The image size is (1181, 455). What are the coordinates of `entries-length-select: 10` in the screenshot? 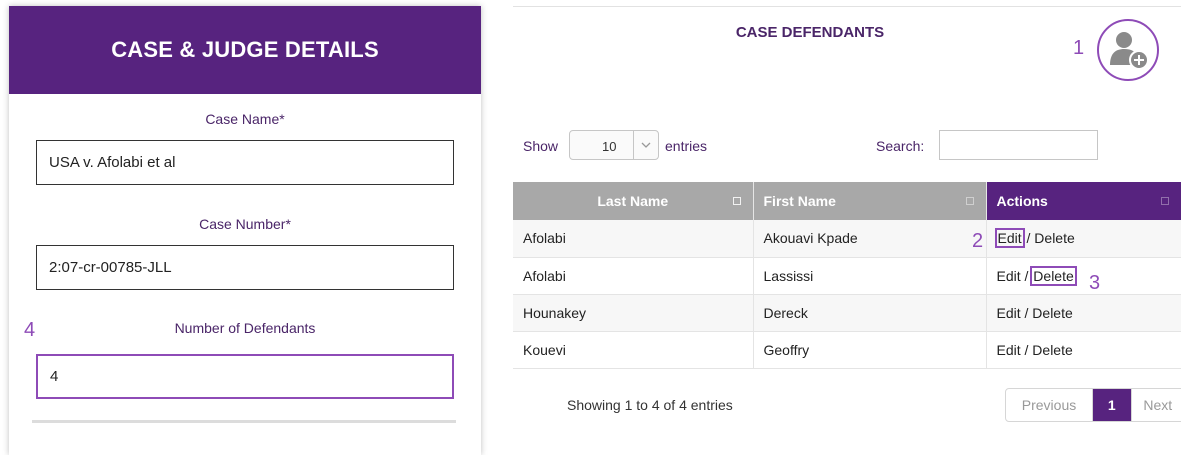 It's located at (614, 145).